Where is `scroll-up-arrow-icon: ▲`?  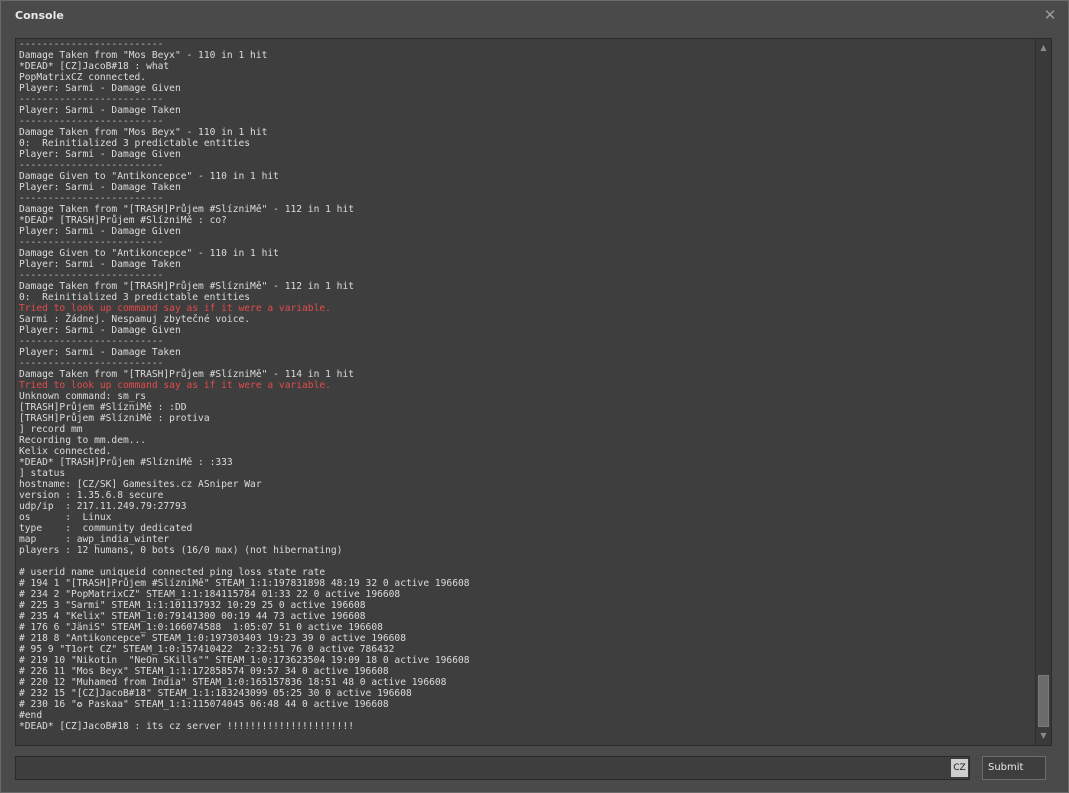
scroll-up-arrow-icon: ▲ is located at coordinates (1043, 48).